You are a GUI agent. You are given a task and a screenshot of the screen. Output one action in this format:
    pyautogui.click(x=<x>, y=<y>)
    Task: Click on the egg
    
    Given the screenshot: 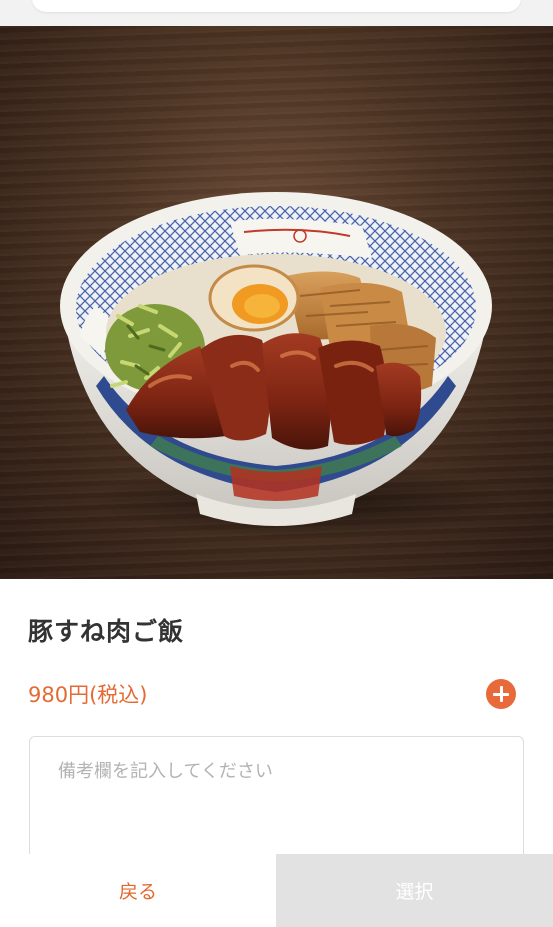 What is the action you would take?
    pyautogui.click(x=254, y=298)
    